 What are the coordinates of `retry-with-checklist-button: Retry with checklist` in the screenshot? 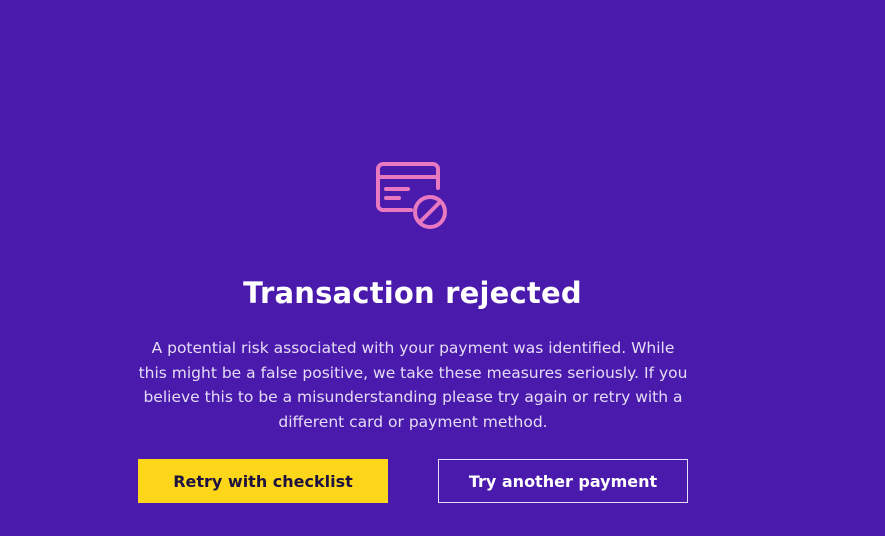 It's located at (263, 481).